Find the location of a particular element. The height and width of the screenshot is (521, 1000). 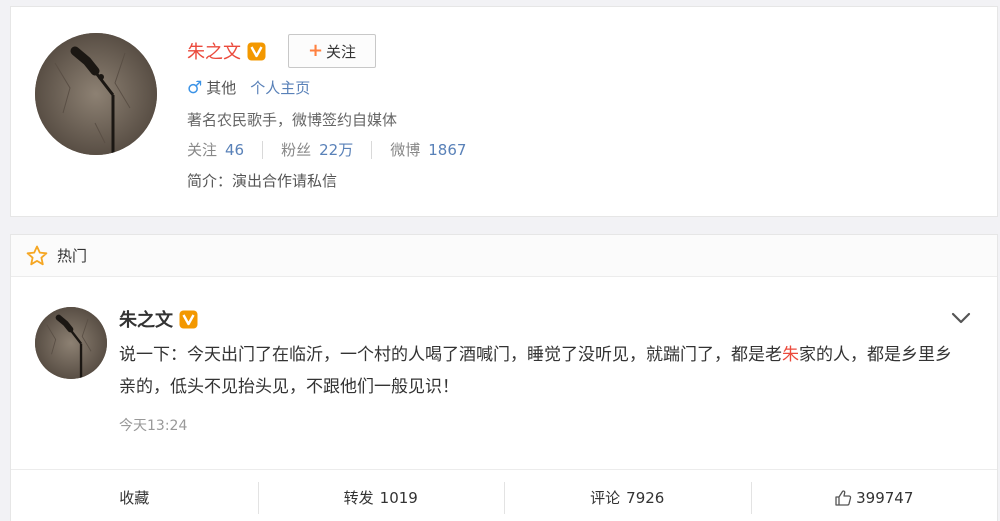

comment-button: 评论 7926 is located at coordinates (627, 495).